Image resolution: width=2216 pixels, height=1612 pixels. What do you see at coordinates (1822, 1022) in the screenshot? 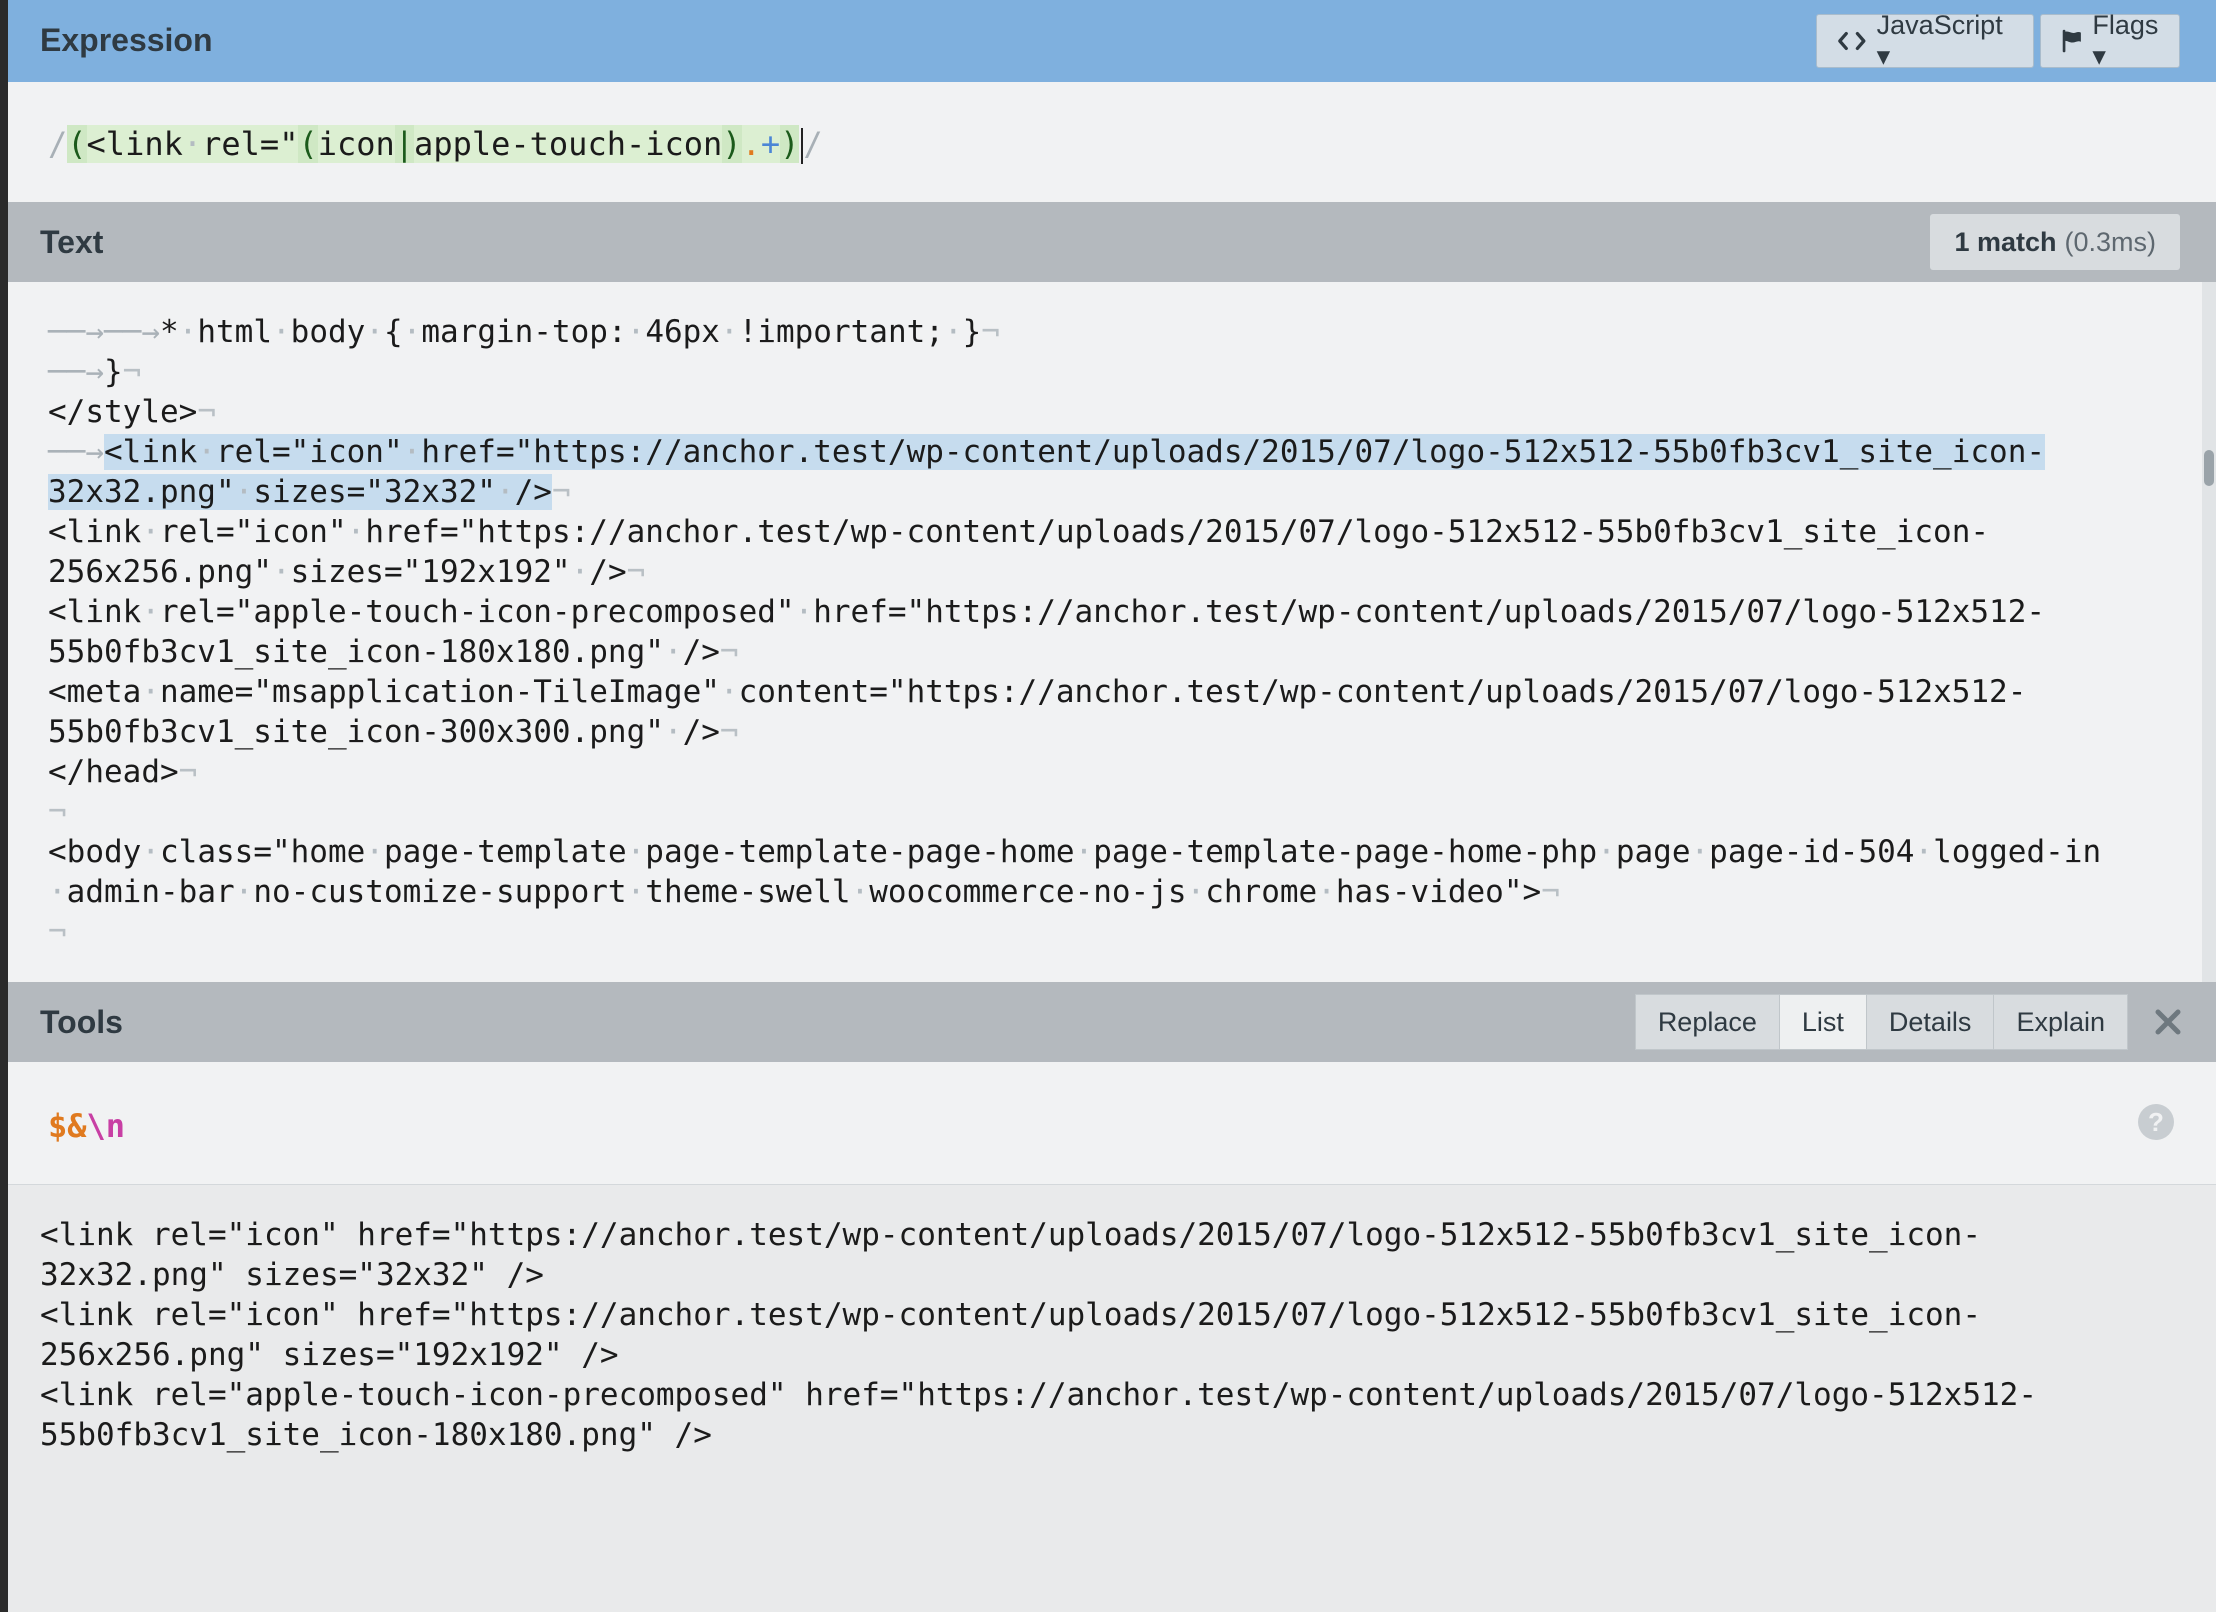
I see `tab-list: List` at bounding box center [1822, 1022].